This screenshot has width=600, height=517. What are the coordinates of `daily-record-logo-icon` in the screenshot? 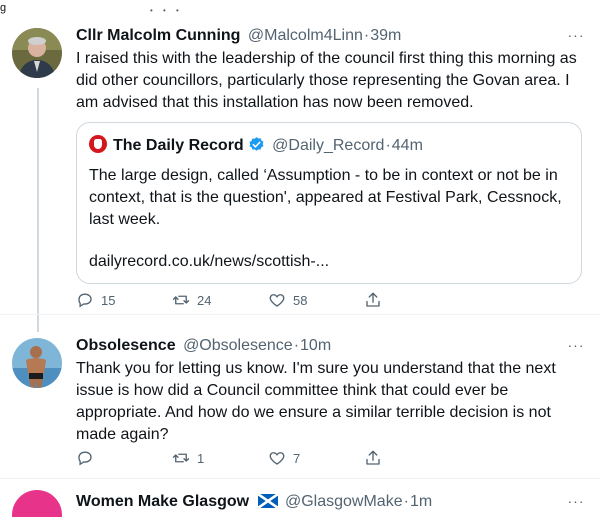 It's located at (98, 144).